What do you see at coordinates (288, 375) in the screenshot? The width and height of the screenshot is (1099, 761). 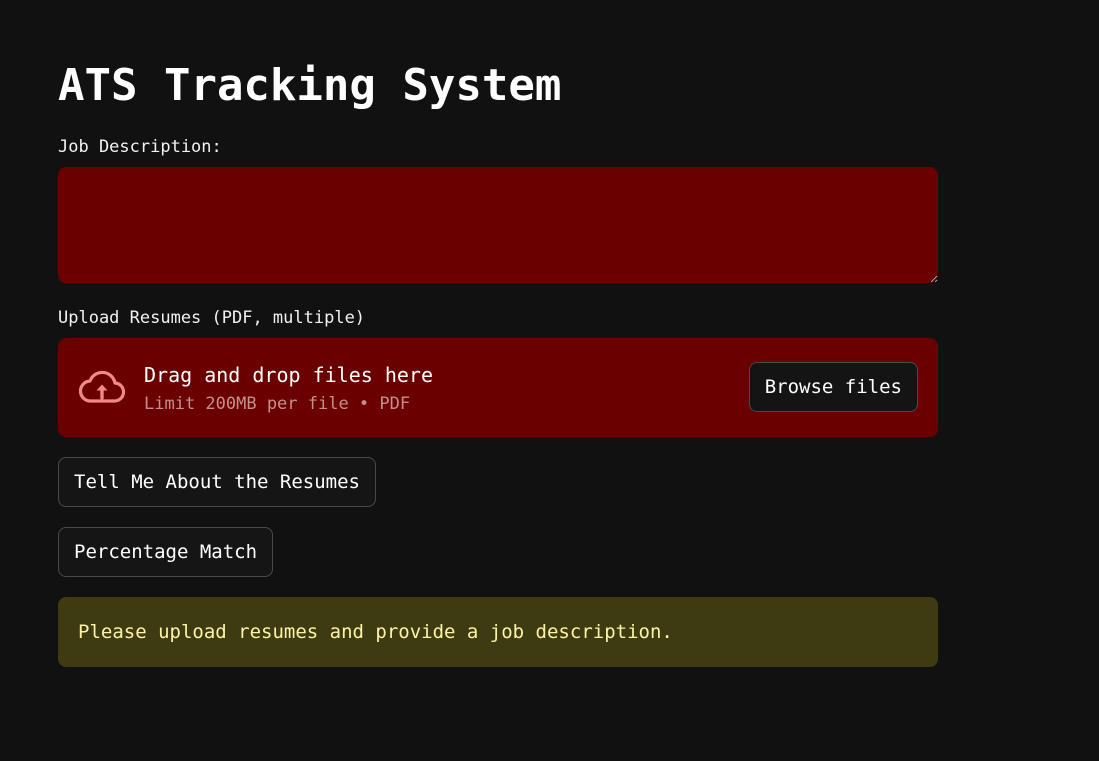 I see `dropzone-title: Drag and drop files here` at bounding box center [288, 375].